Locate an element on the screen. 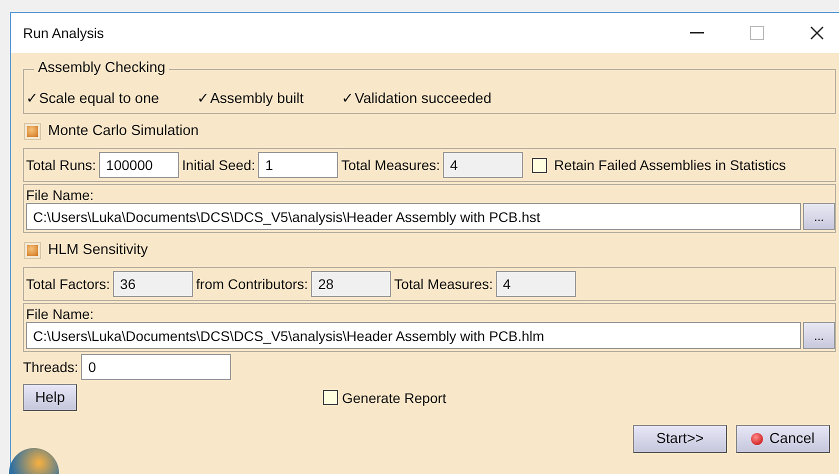 The height and width of the screenshot is (474, 839). section-label: Monte Carlo Simulation is located at coordinates (123, 131).